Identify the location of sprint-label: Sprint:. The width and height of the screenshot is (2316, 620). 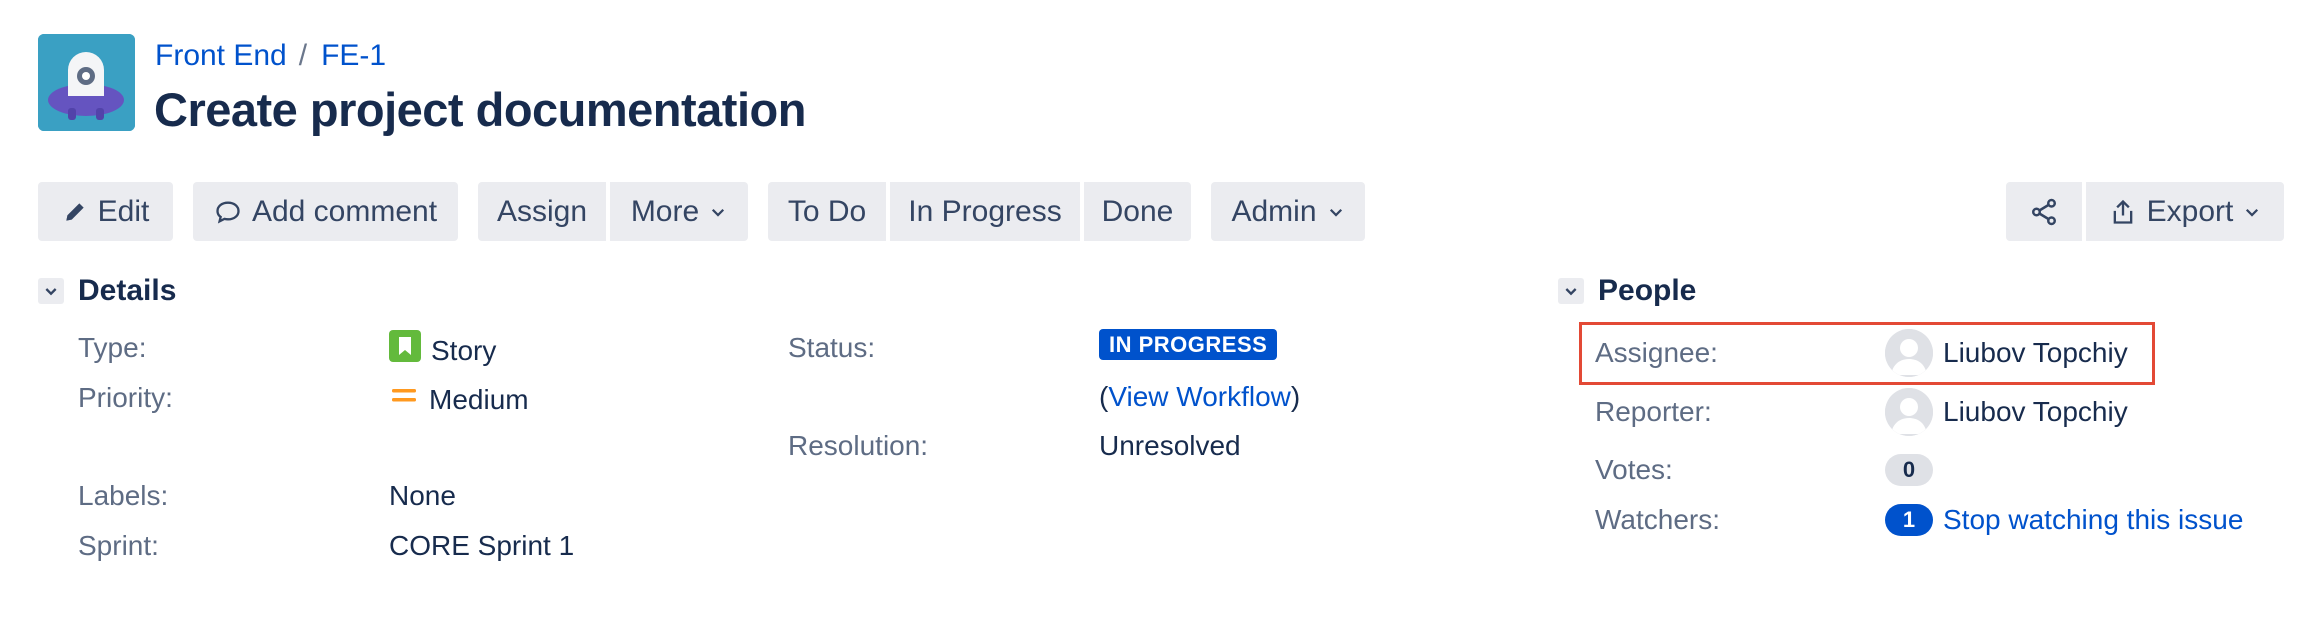
(118, 545).